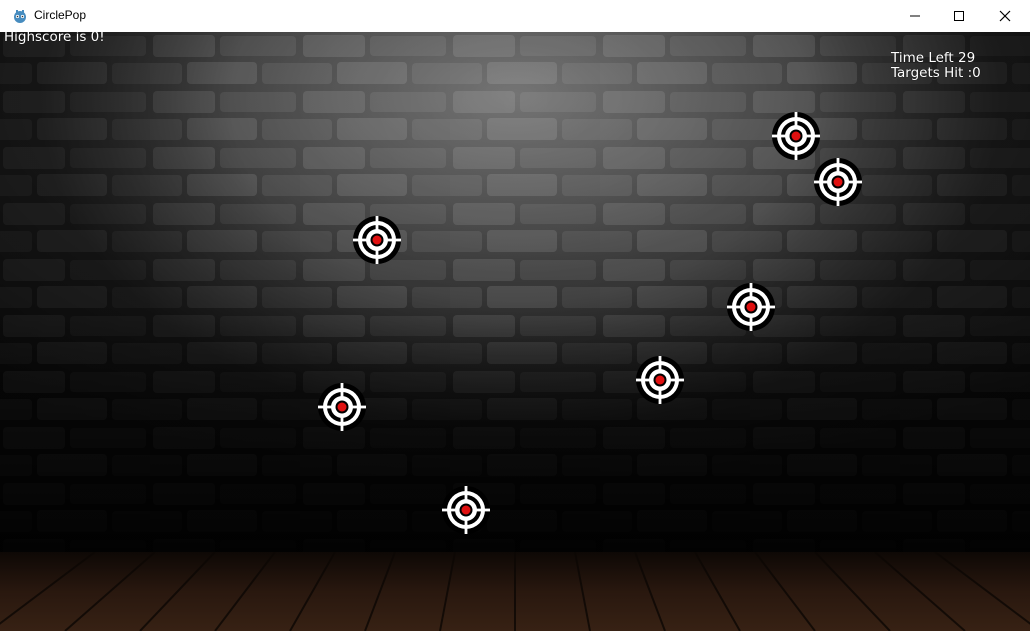 The image size is (1030, 631). I want to click on minimize-icon, so click(915, 16).